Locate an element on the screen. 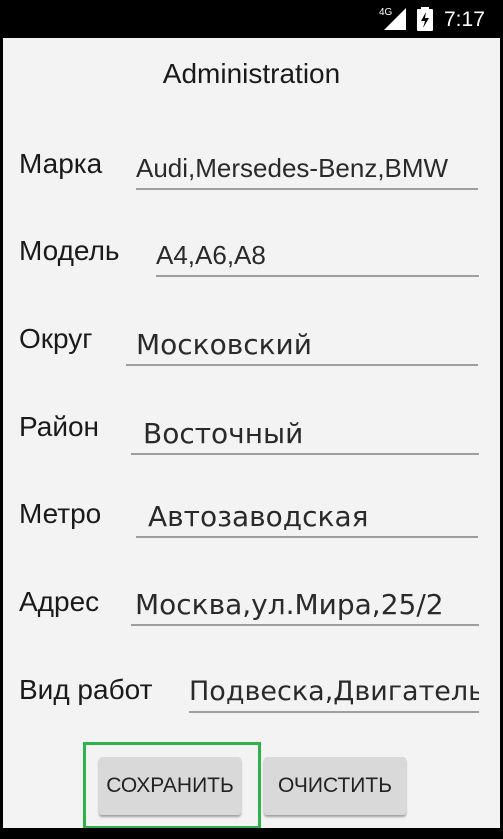  address-label: Адрес is located at coordinates (59, 601).